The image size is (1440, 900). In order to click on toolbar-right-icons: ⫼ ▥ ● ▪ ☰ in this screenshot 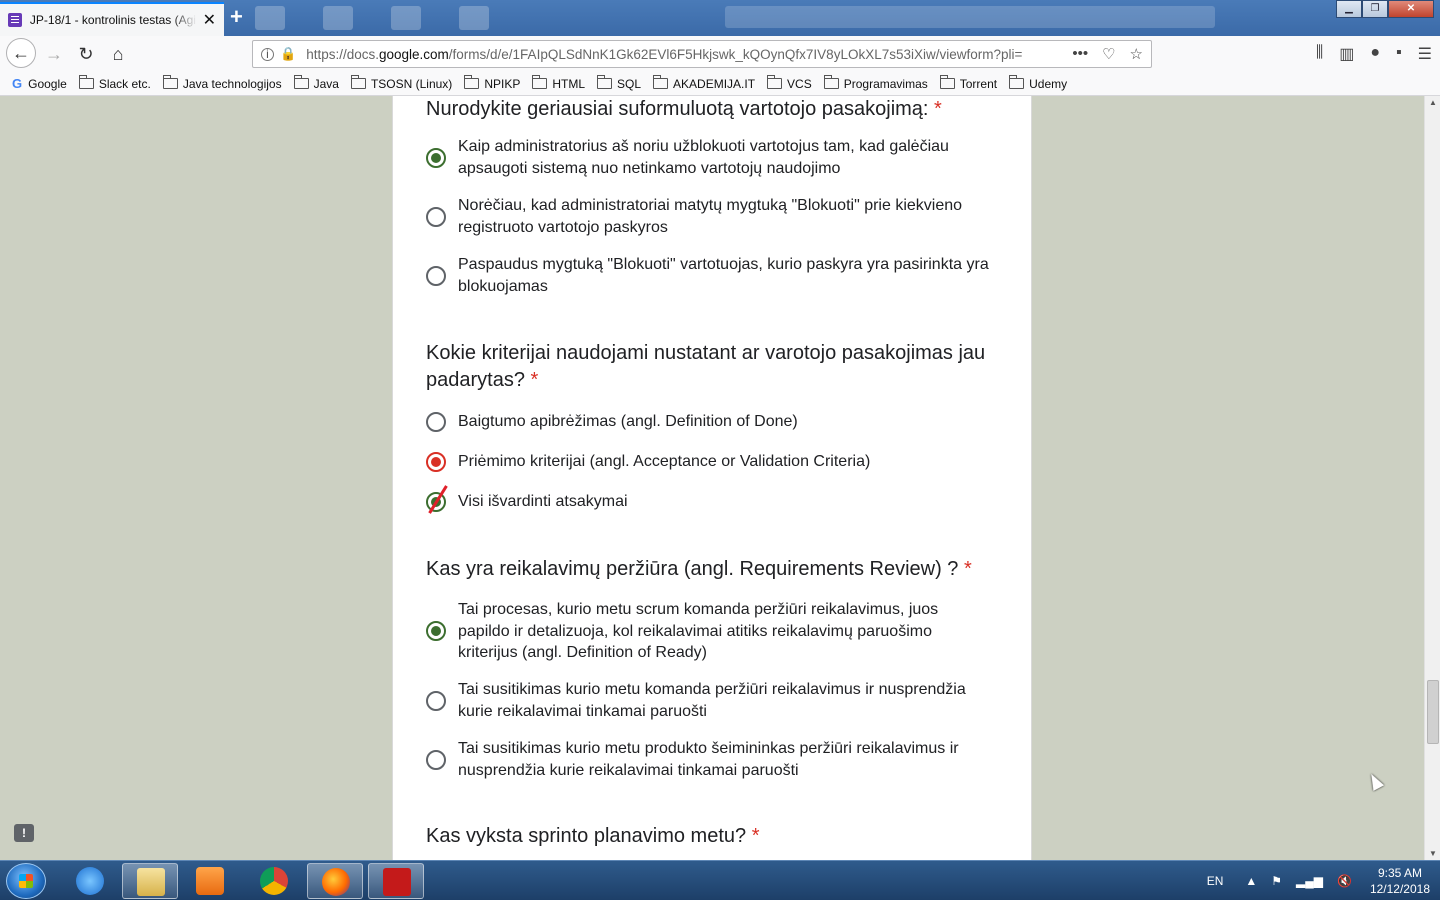, I will do `click(1374, 54)`.